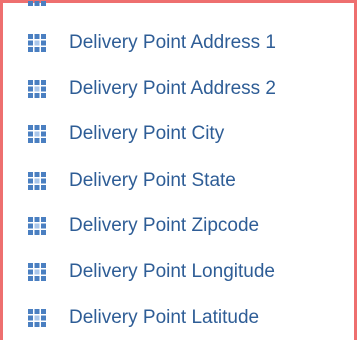 Image resolution: width=363 pixels, height=340 pixels. I want to click on field-label: Delivery Point Address 2, so click(172, 88).